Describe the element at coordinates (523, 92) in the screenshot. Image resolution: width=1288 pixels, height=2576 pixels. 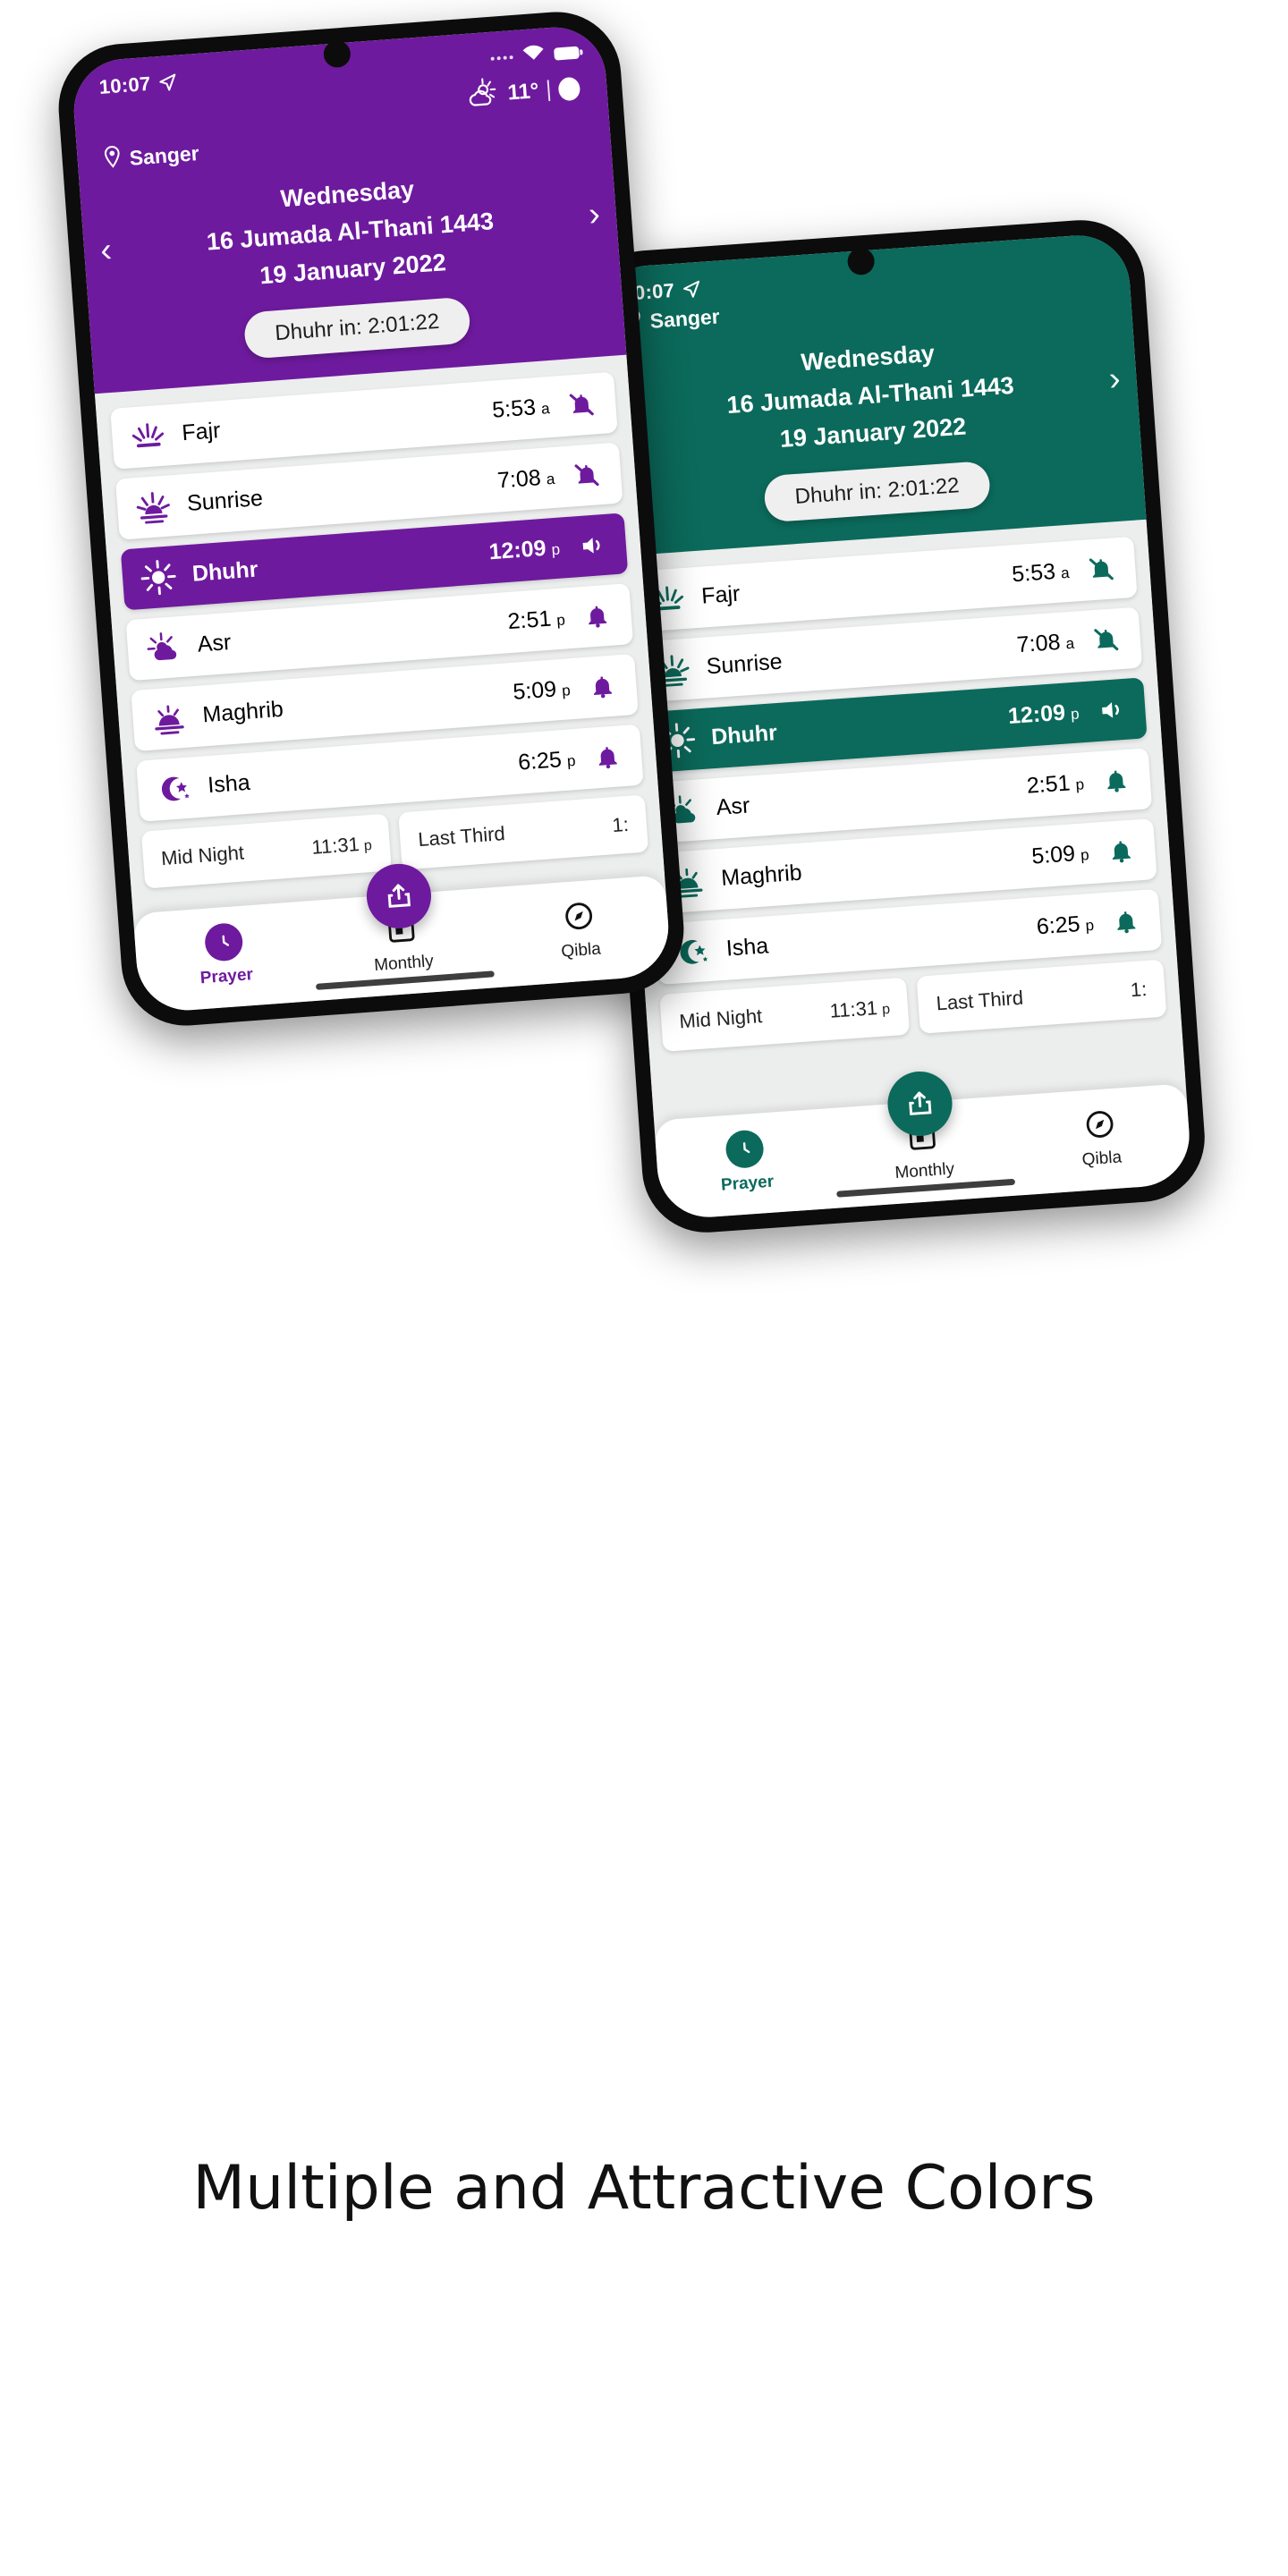
I see `weather-temperature: 11°` at that location.